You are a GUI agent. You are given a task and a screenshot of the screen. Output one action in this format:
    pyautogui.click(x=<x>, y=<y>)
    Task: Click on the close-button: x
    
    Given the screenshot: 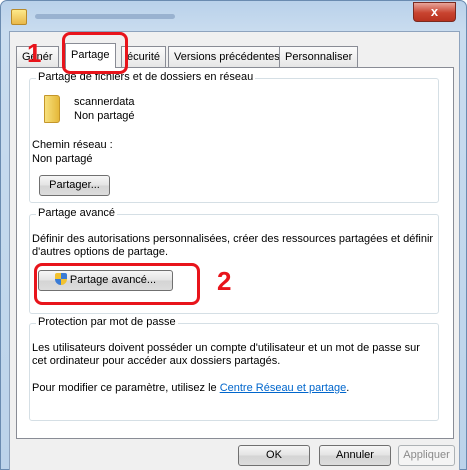 What is the action you would take?
    pyautogui.click(x=434, y=12)
    